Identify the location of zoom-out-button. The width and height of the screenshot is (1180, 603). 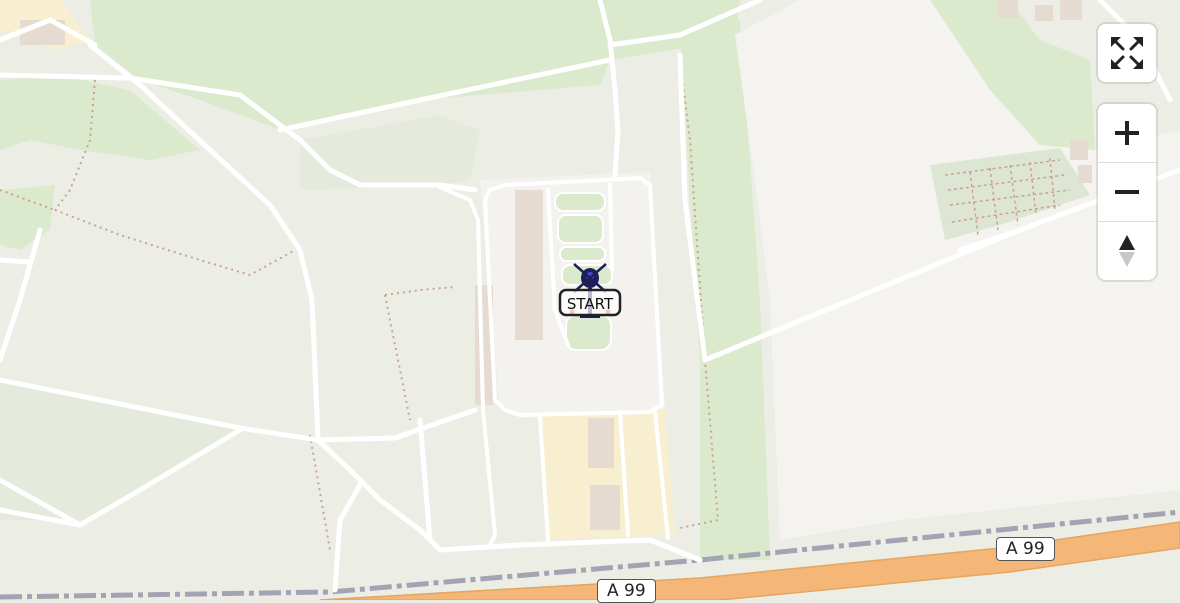
(1127, 192).